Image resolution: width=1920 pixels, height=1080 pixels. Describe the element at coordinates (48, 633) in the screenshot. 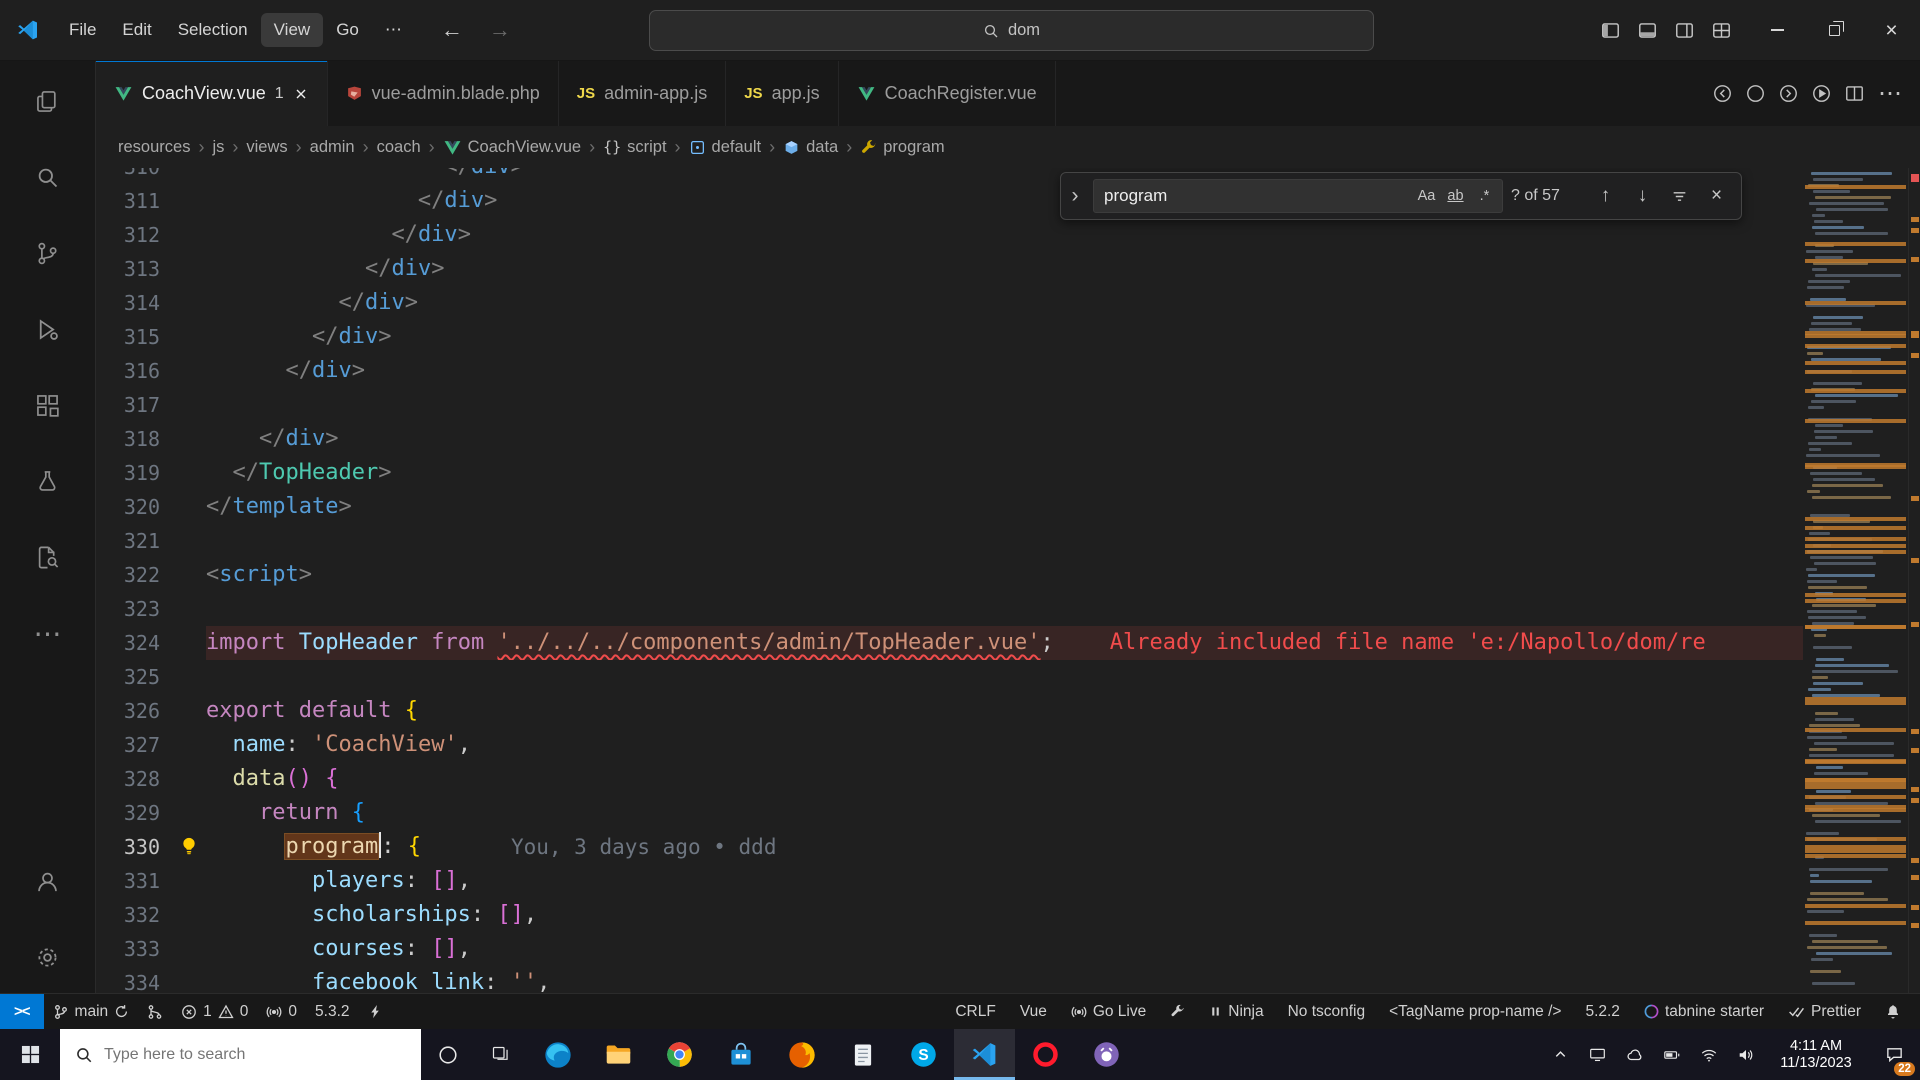

I see `activity-more: ⋯` at that location.